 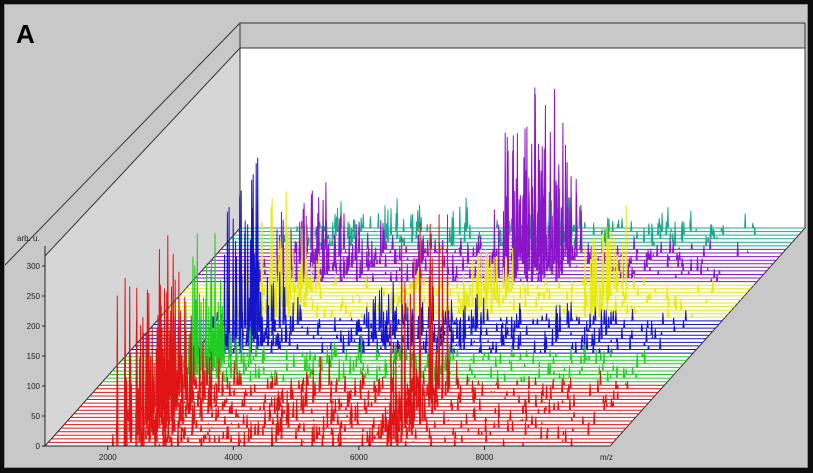 What do you see at coordinates (34, 356) in the screenshot?
I see `y-tick-label-150: 150` at bounding box center [34, 356].